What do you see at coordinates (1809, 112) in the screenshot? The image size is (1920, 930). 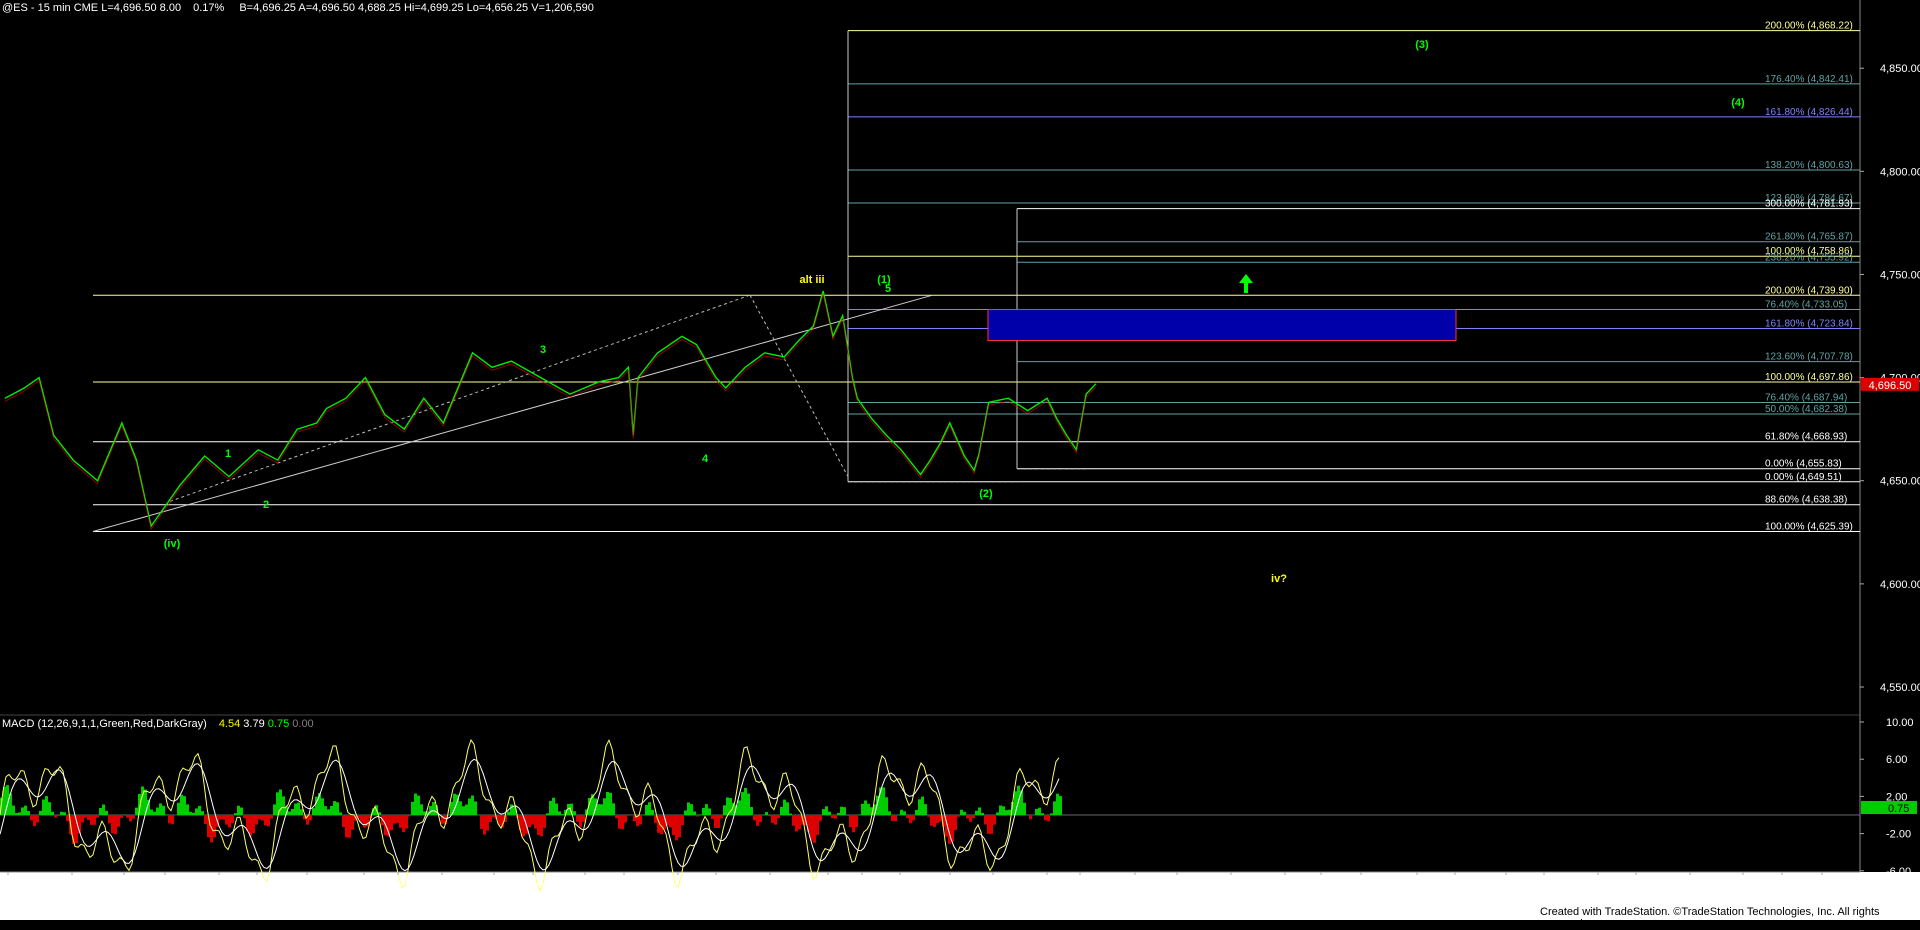 I see `fib-level-label: 161.80% (4,826.44)` at bounding box center [1809, 112].